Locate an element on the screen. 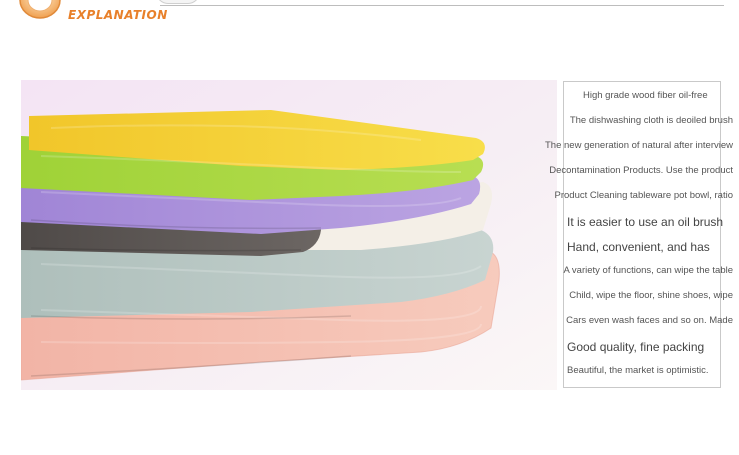 This screenshot has width=739, height=455. description-line: High grade wood fiber oil-free is located at coordinates (645, 95).